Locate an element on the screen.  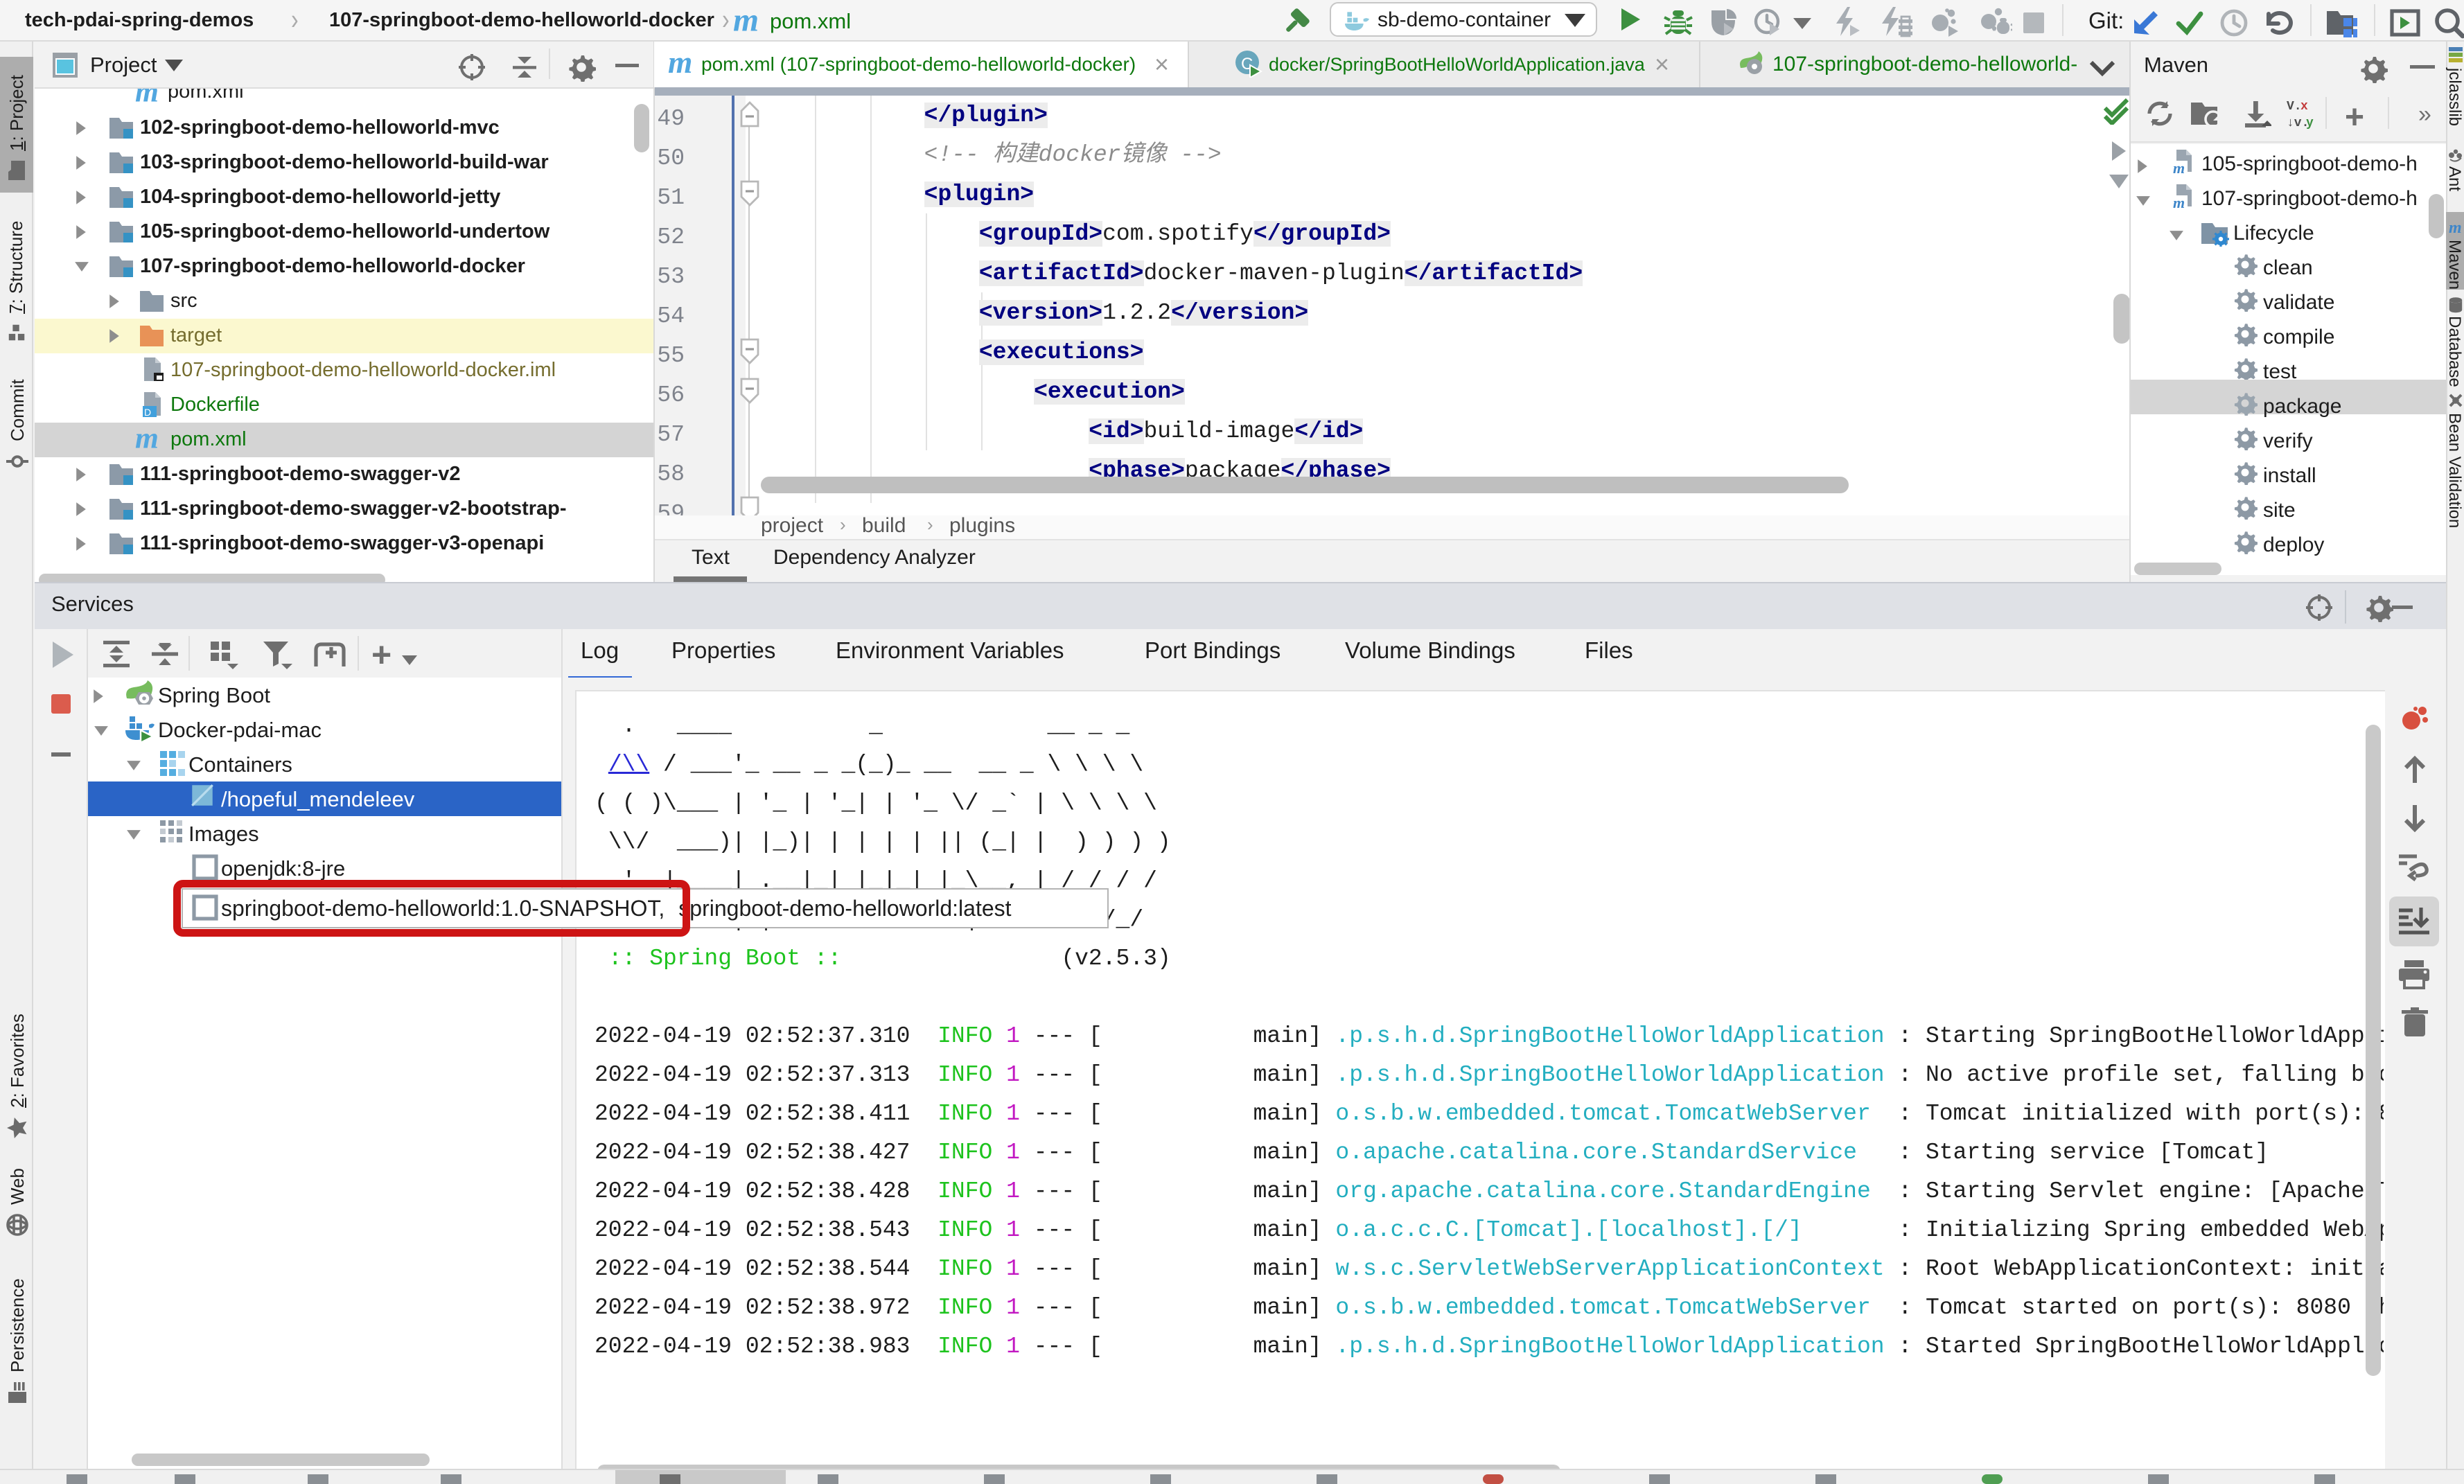
svg-text: V. is located at coordinates (2294, 107).